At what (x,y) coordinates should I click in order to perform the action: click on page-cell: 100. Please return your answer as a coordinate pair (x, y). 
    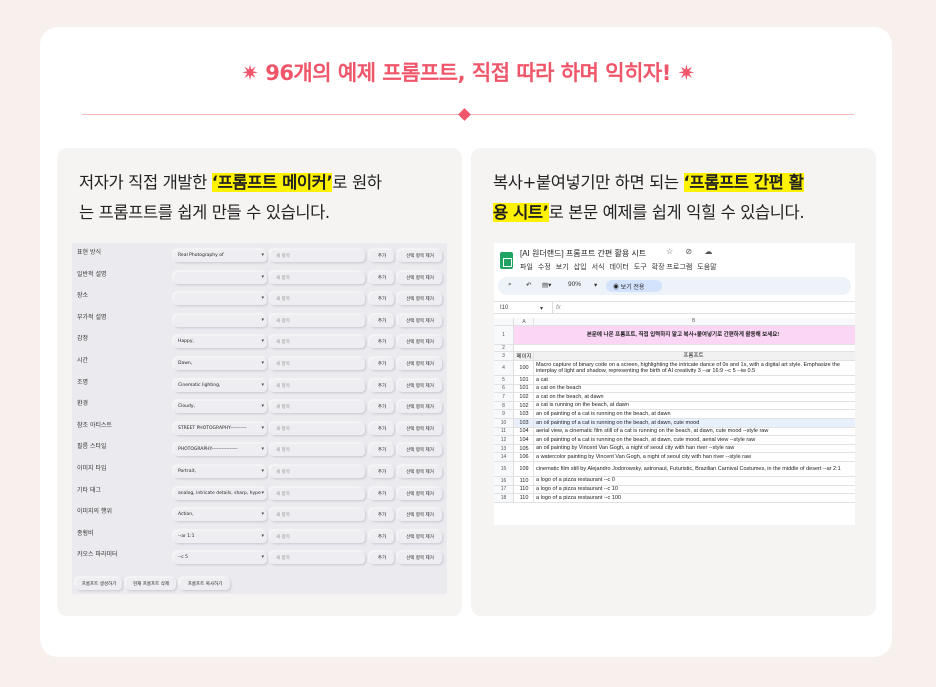
    Looking at the image, I should click on (524, 368).